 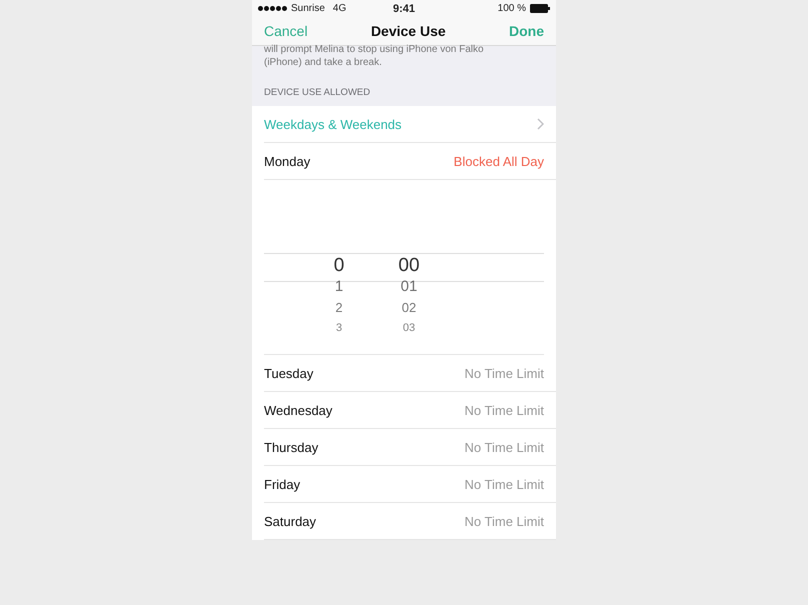 I want to click on minute-value: 01, so click(x=409, y=287).